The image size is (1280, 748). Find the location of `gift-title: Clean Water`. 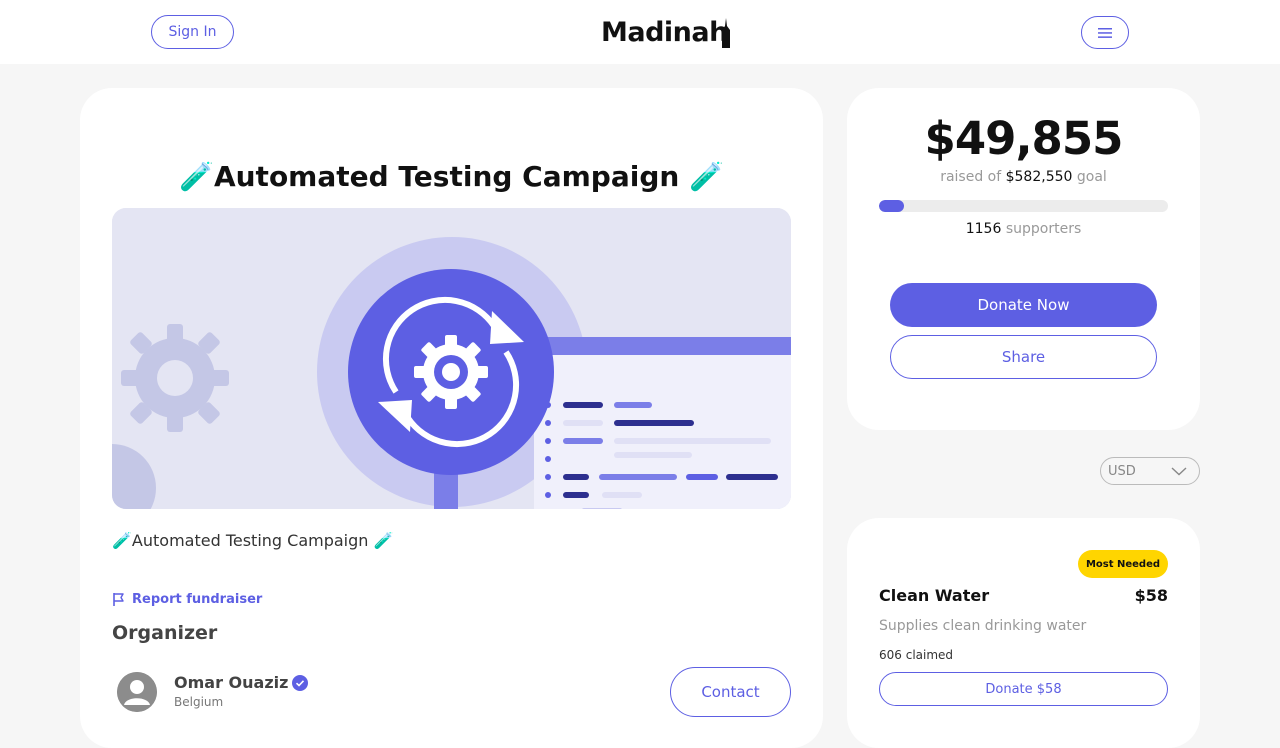

gift-title: Clean Water is located at coordinates (934, 595).